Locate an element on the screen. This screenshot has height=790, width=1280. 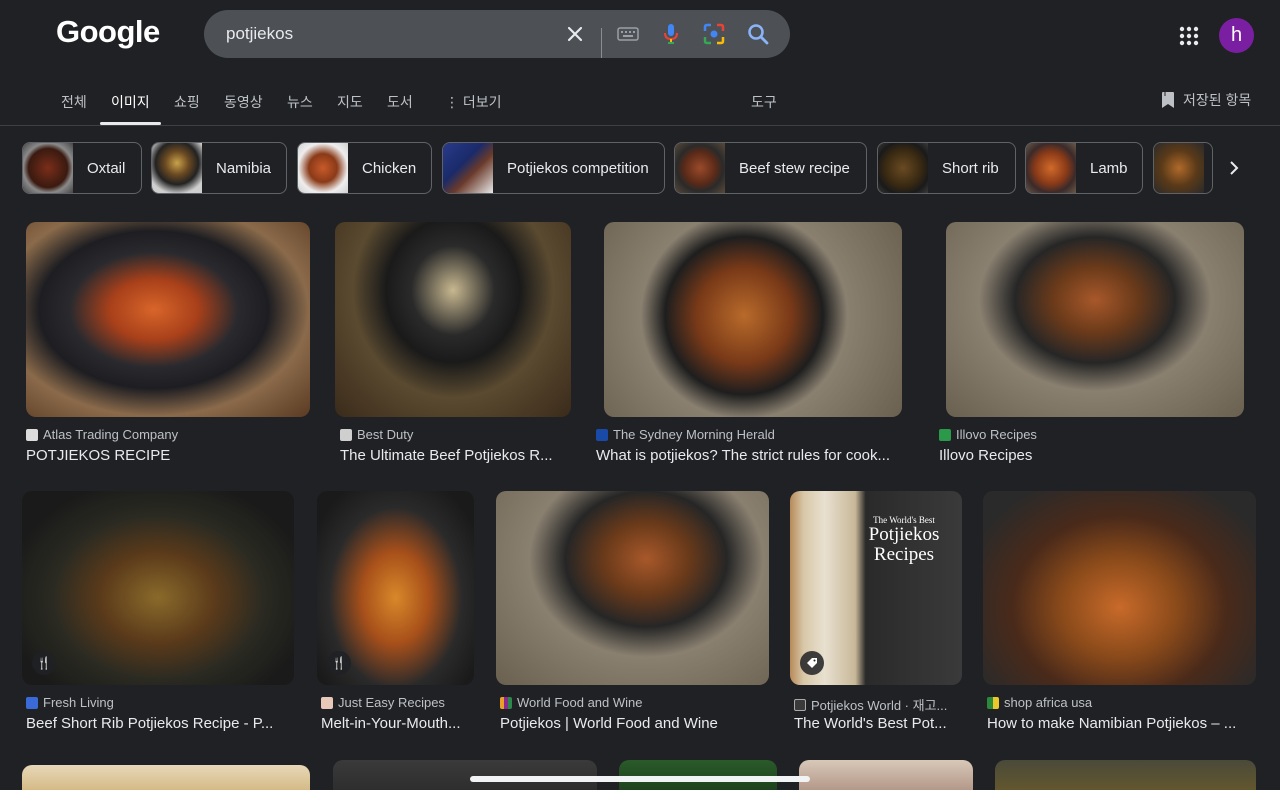
result-source: Atlas Trading Company is located at coordinates (168, 434).